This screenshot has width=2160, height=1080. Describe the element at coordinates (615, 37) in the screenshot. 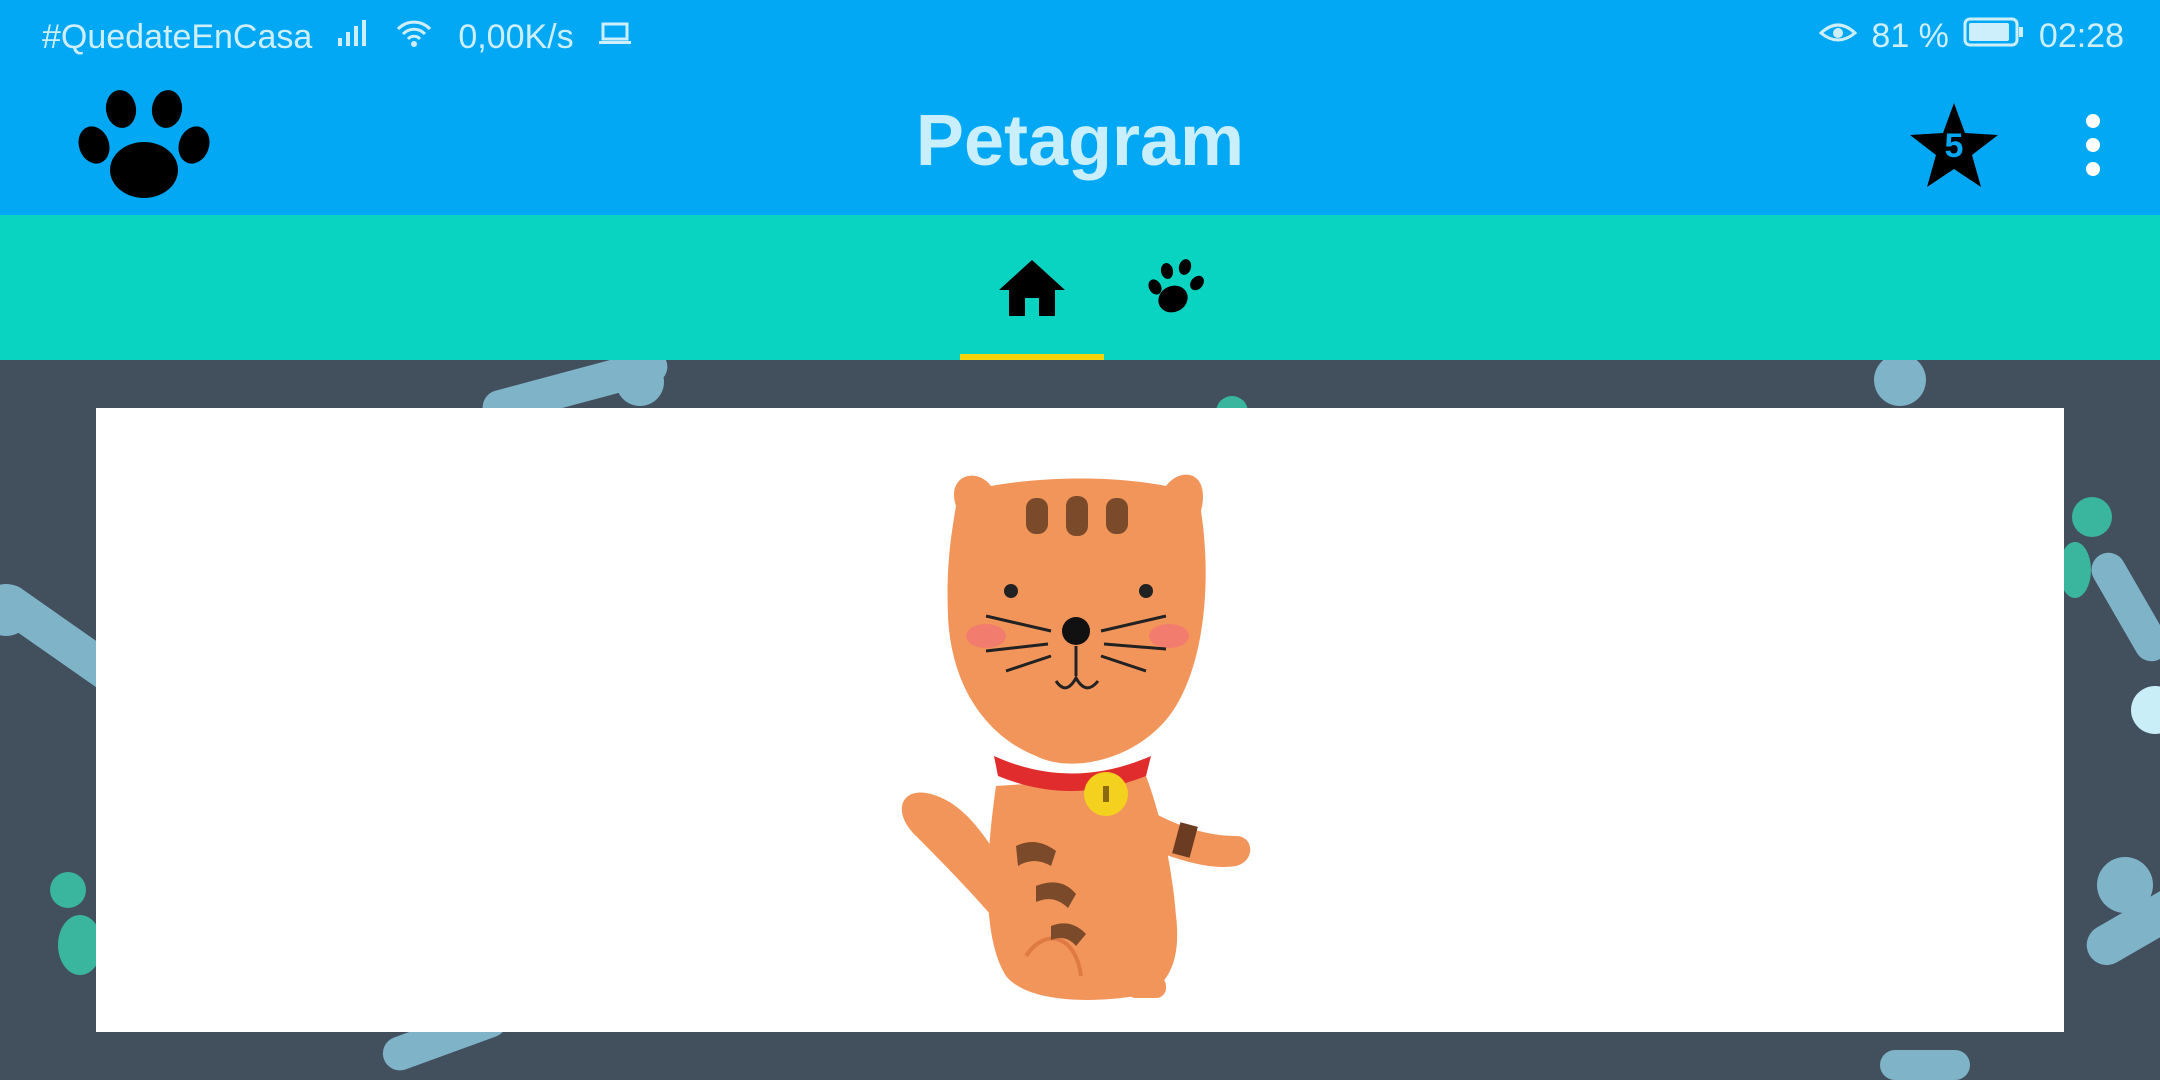

I see `laptop-icon` at that location.